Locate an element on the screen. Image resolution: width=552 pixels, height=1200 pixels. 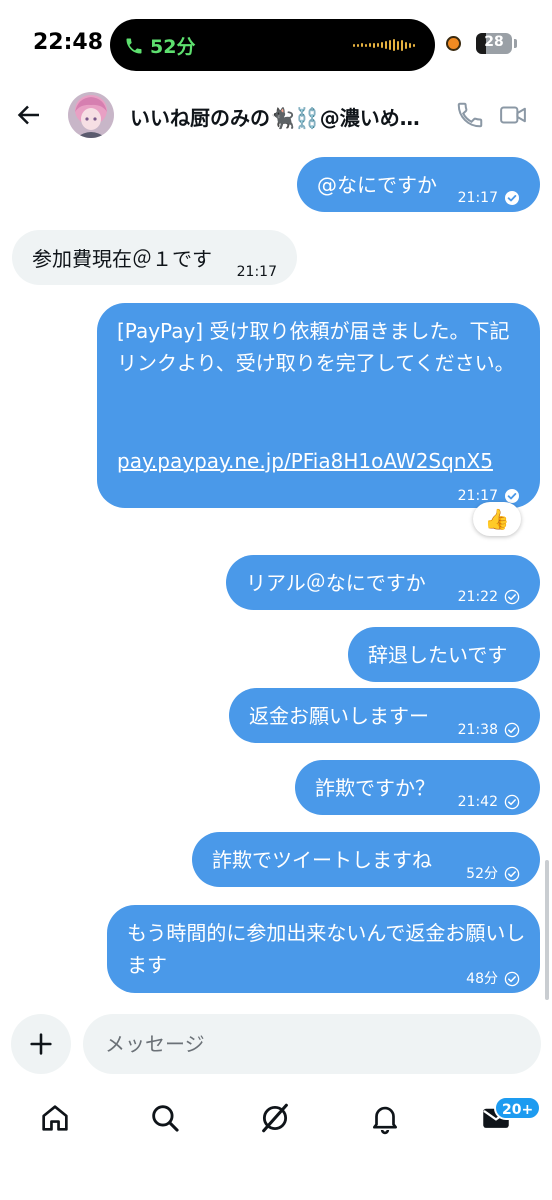
message-bubble-outgoing: もう時間的に参加出来ないんで返金お願いします 48分 is located at coordinates (323, 949).